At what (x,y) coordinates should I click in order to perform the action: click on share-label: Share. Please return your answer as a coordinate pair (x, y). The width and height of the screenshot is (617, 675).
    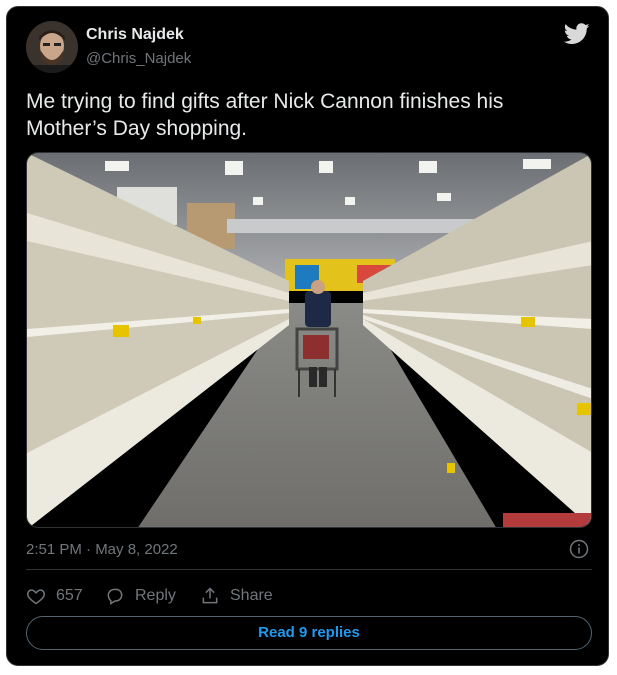
    Looking at the image, I should click on (251, 595).